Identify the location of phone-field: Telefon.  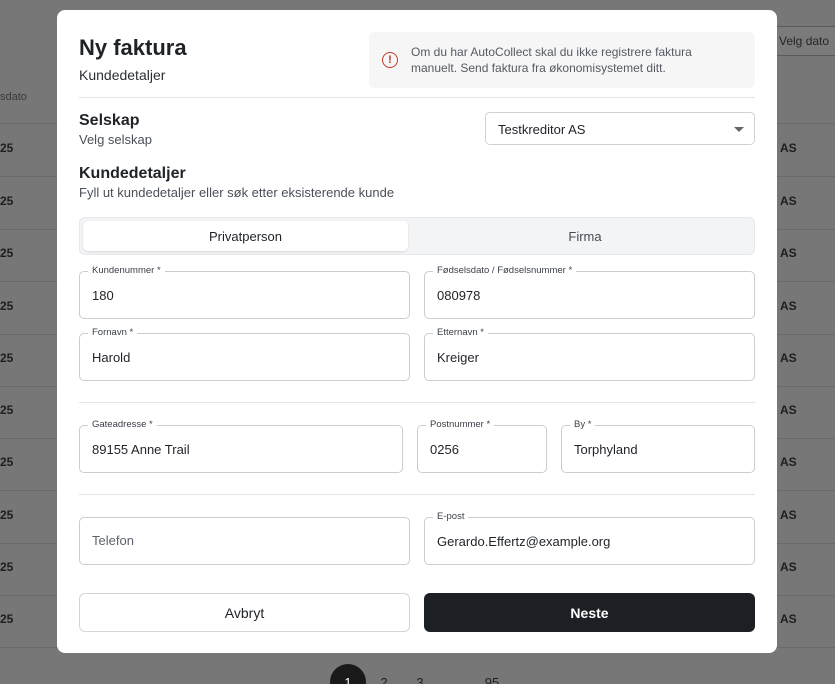
(244, 541).